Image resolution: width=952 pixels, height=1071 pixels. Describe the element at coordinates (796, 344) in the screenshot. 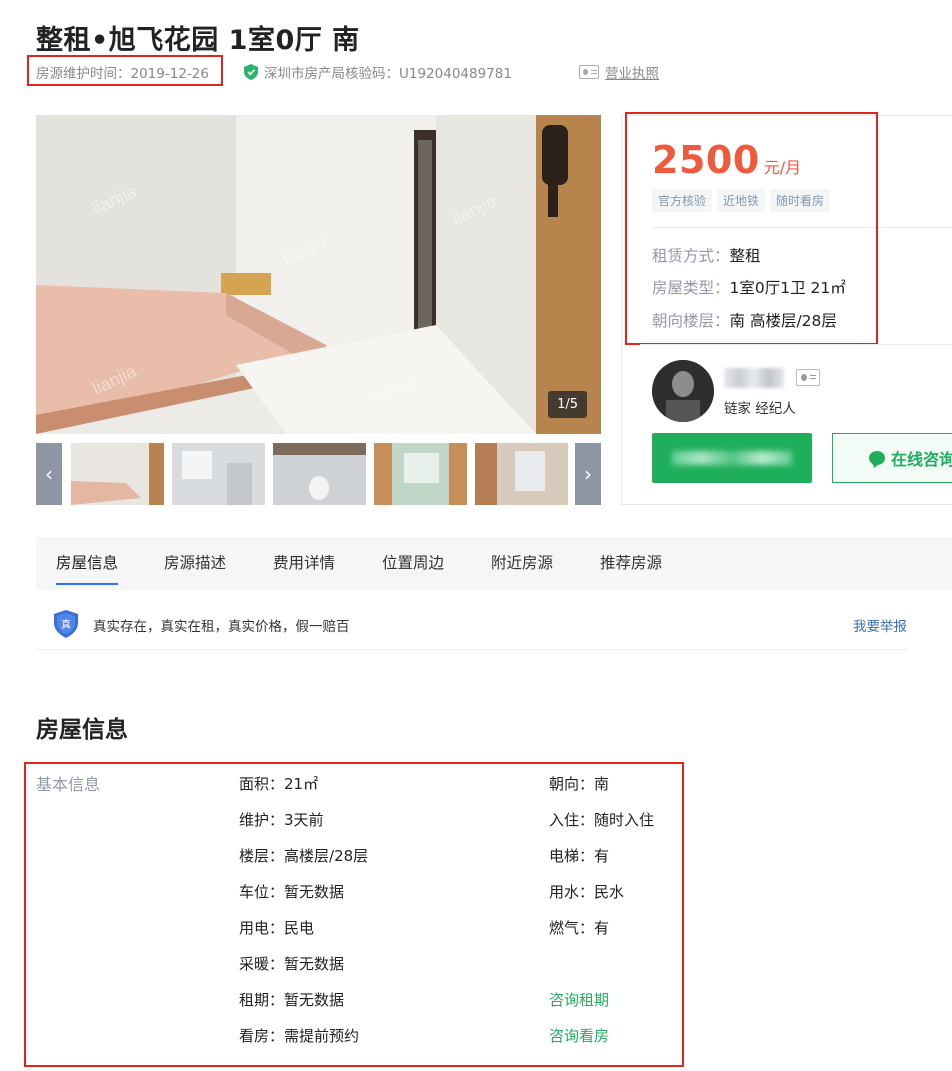

I see `divider` at that location.